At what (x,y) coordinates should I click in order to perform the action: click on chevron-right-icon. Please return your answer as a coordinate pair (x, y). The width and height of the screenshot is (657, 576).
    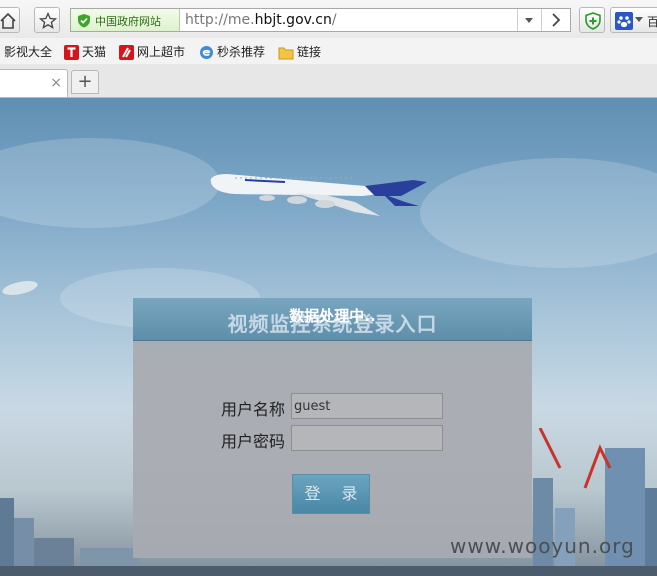
    Looking at the image, I should click on (556, 20).